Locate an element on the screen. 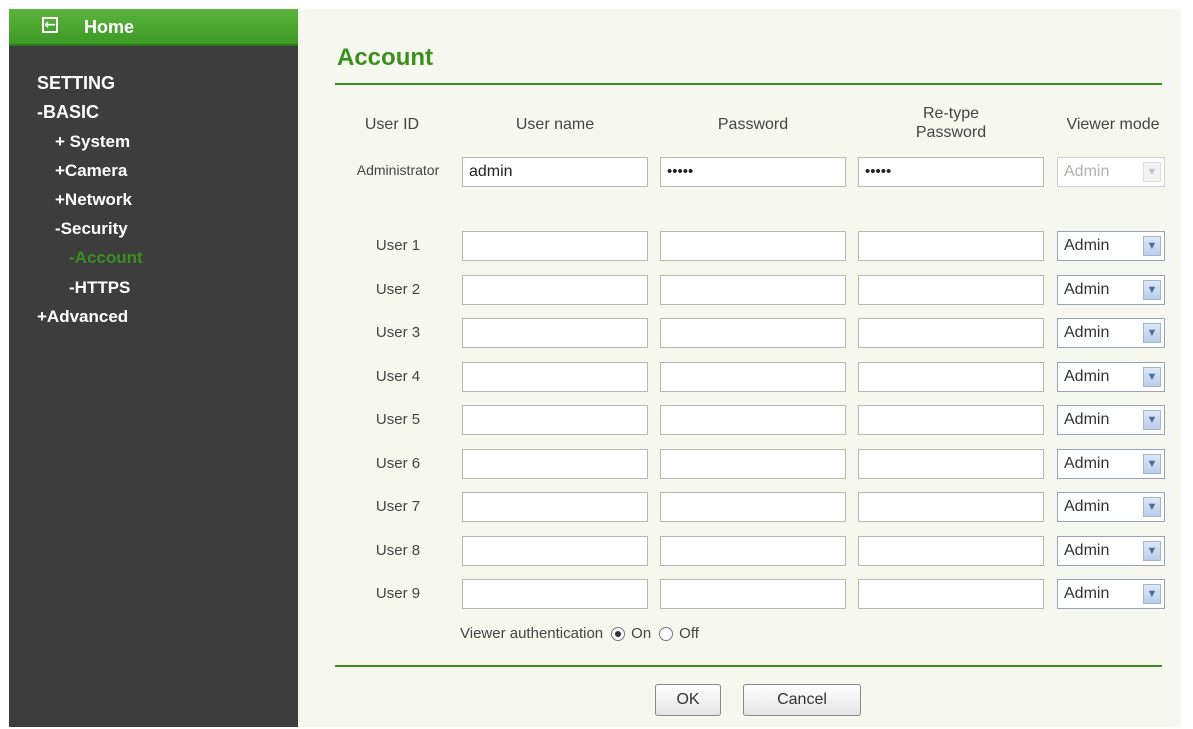 Image resolution: width=1193 pixels, height=729 pixels. header-password: Password is located at coordinates (753, 124).